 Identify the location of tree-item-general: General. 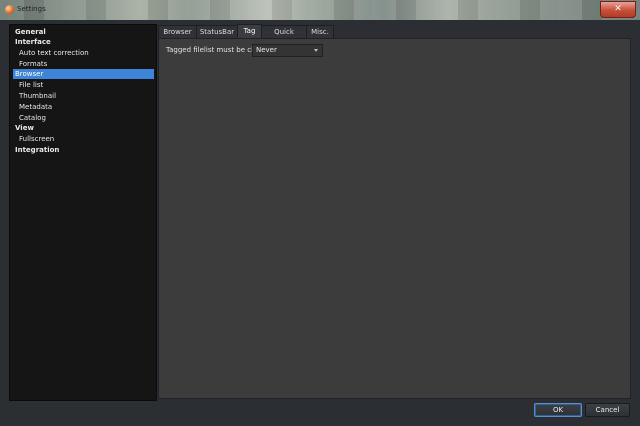
(29, 32).